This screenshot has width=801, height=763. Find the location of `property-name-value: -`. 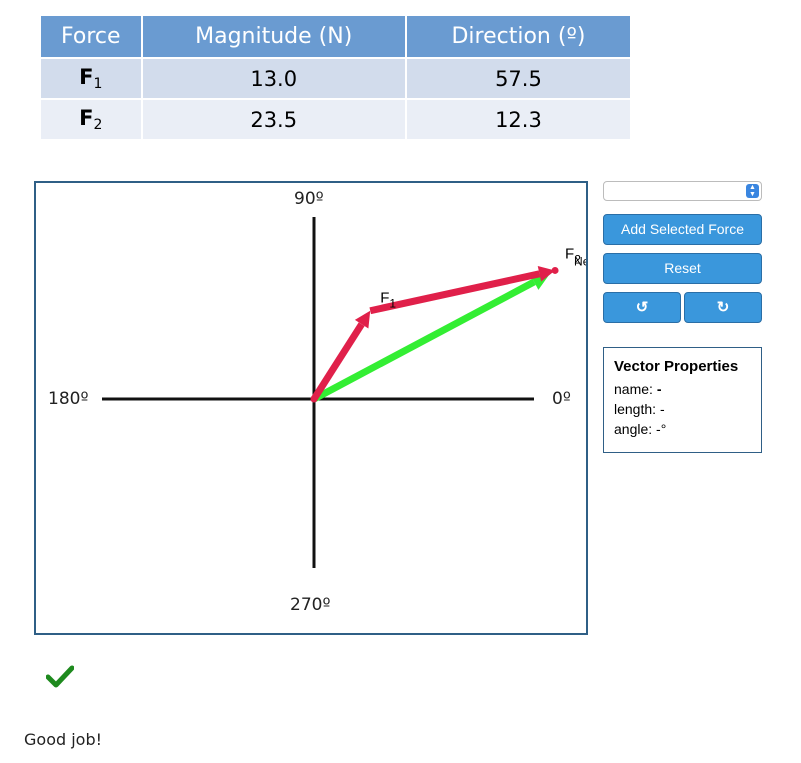

property-name-value: - is located at coordinates (659, 389).